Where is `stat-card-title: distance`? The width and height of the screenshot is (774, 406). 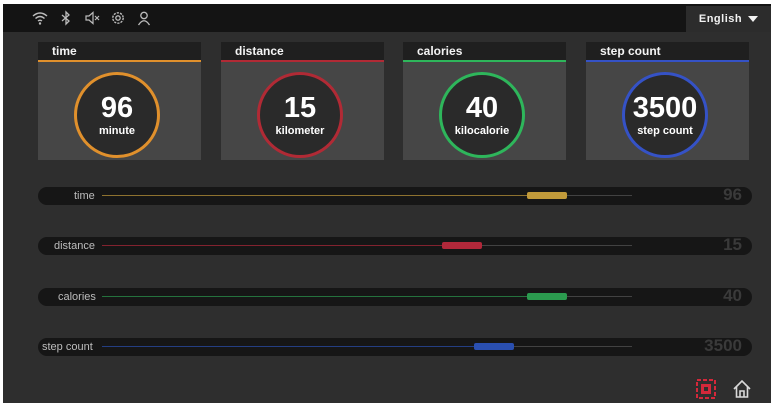 stat-card-title: distance is located at coordinates (302, 52).